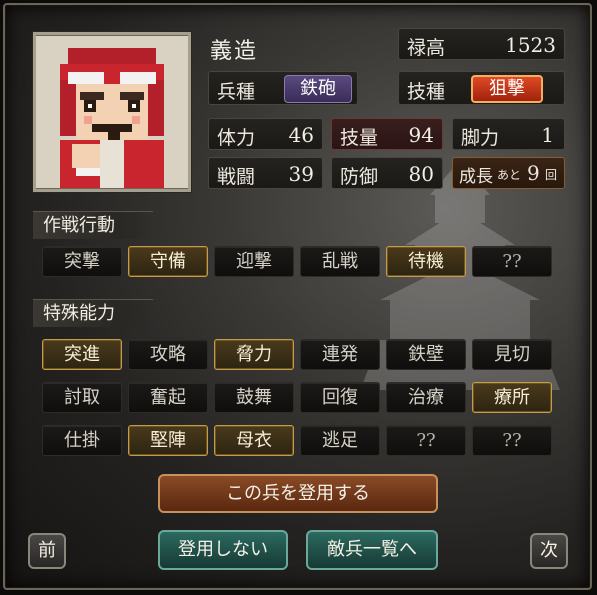 Image resolution: width=597 pixels, height=595 pixels. I want to click on tactic-button-assault: 突撃, so click(82, 261).